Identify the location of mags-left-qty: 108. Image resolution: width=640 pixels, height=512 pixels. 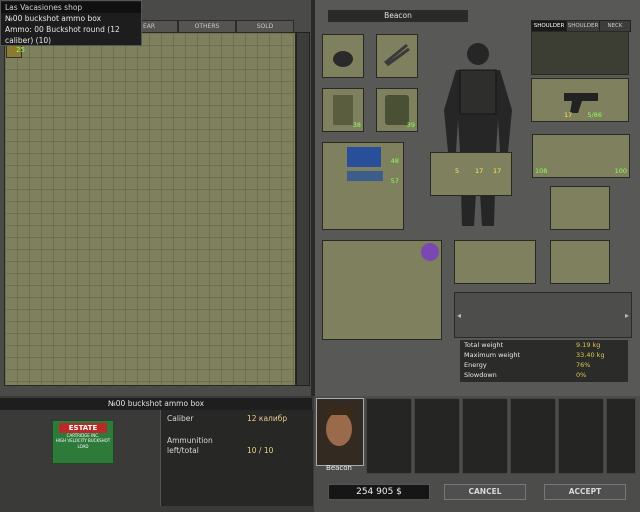
(541, 171).